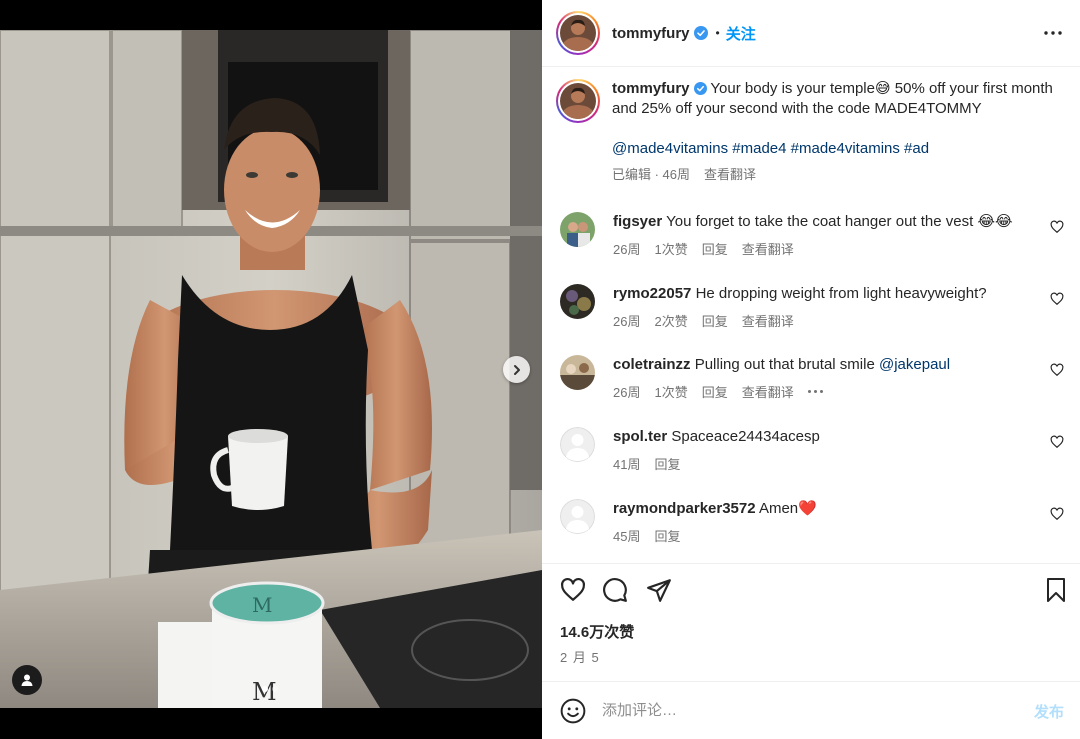  Describe the element at coordinates (652, 293) in the screenshot. I see `comment-username: rymo22057` at that location.